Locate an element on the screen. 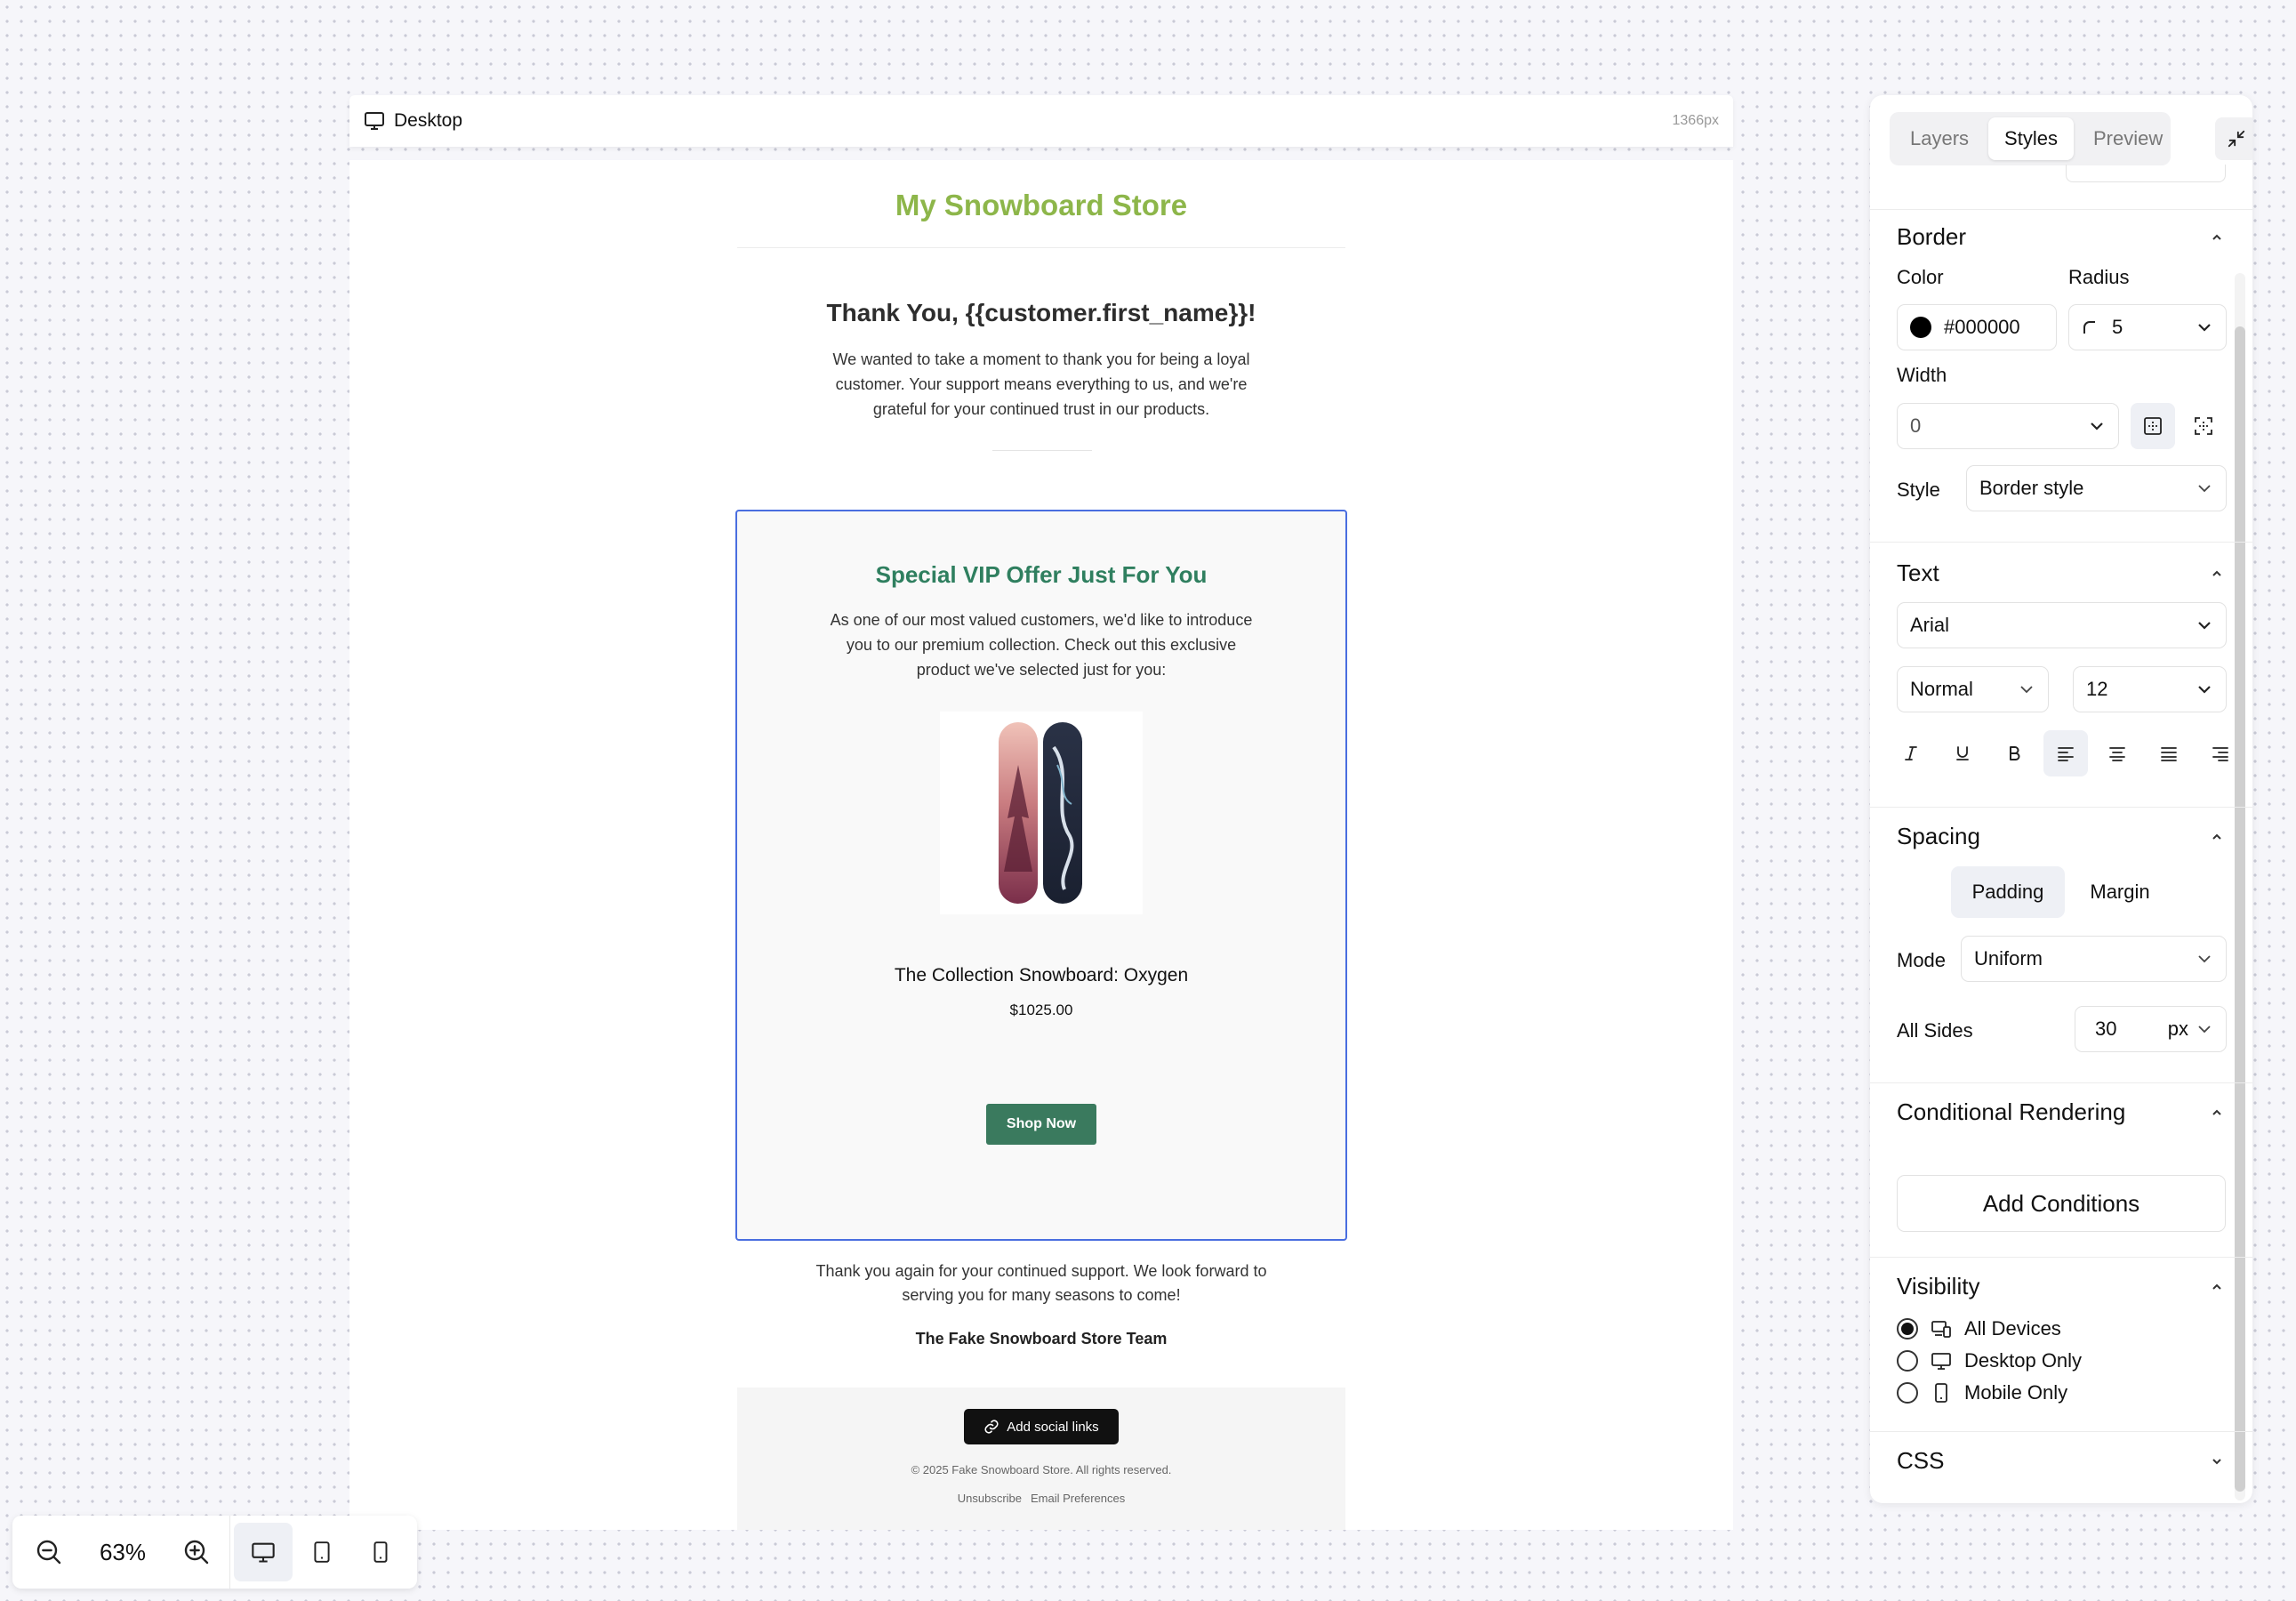  product-image is located at coordinates (1041, 813).